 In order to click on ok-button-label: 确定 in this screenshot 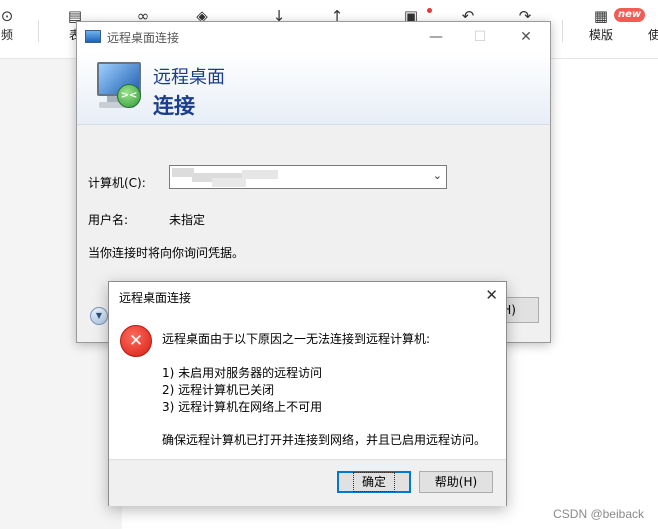, I will do `click(374, 482)`.